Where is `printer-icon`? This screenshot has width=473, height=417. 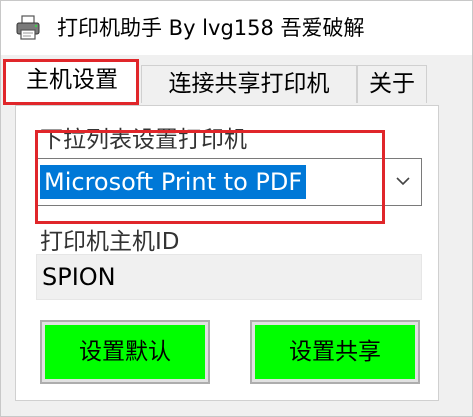
printer-icon is located at coordinates (28, 27).